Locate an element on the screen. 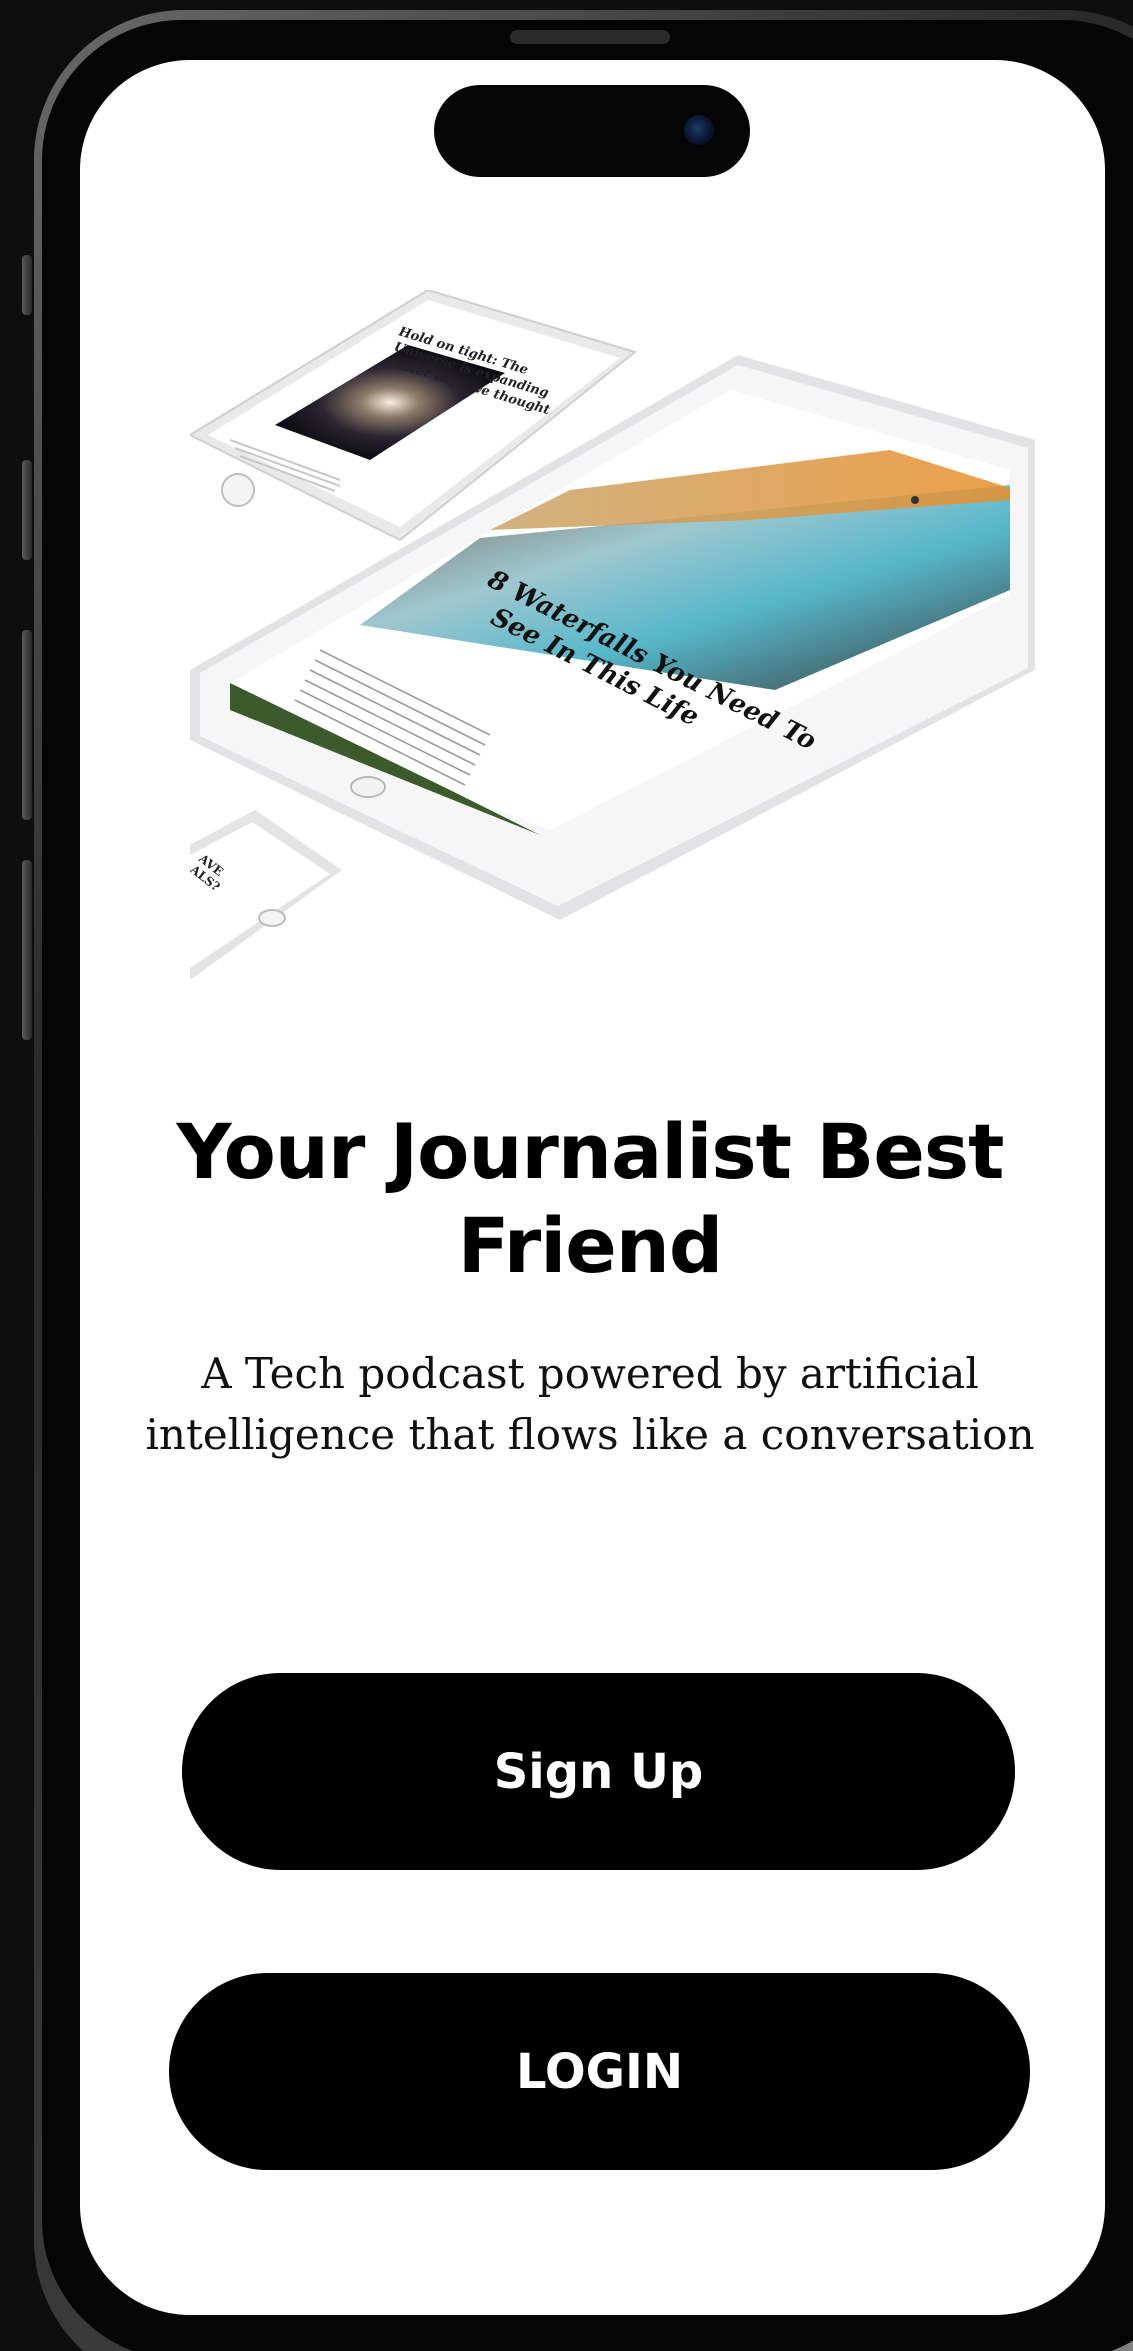  action-button is located at coordinates (27, 285).